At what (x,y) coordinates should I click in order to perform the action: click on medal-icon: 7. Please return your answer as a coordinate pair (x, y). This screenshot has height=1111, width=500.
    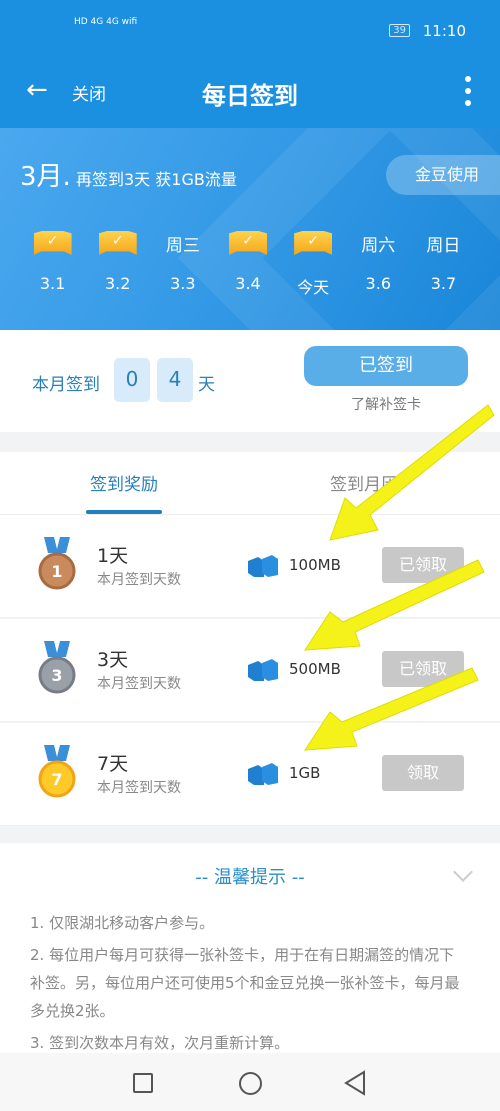
    Looking at the image, I should click on (57, 771).